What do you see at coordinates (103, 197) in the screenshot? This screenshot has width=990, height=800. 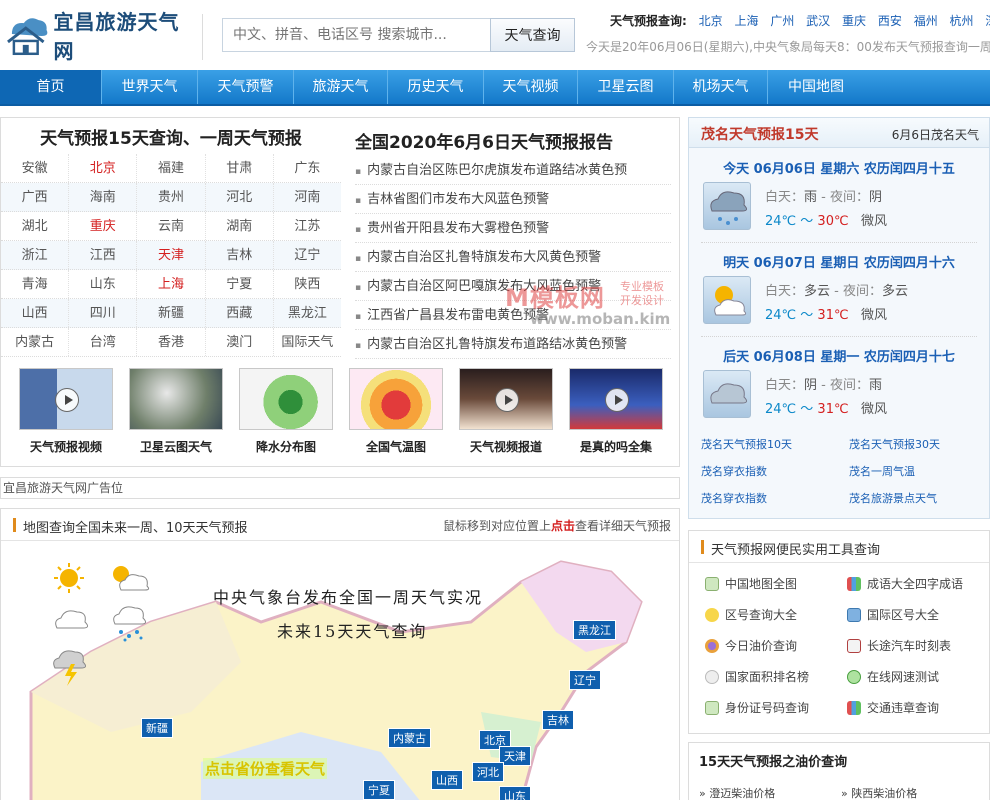 I see `province-link: 海南` at bounding box center [103, 197].